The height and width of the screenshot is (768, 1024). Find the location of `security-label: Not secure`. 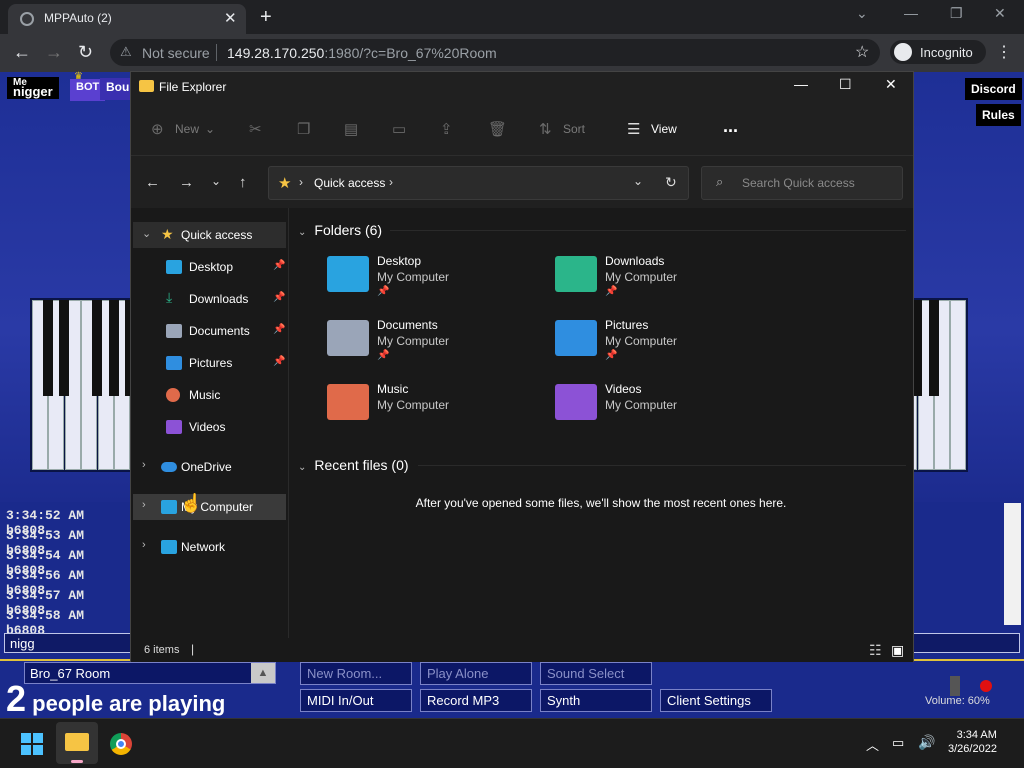

security-label: Not secure is located at coordinates (176, 53).